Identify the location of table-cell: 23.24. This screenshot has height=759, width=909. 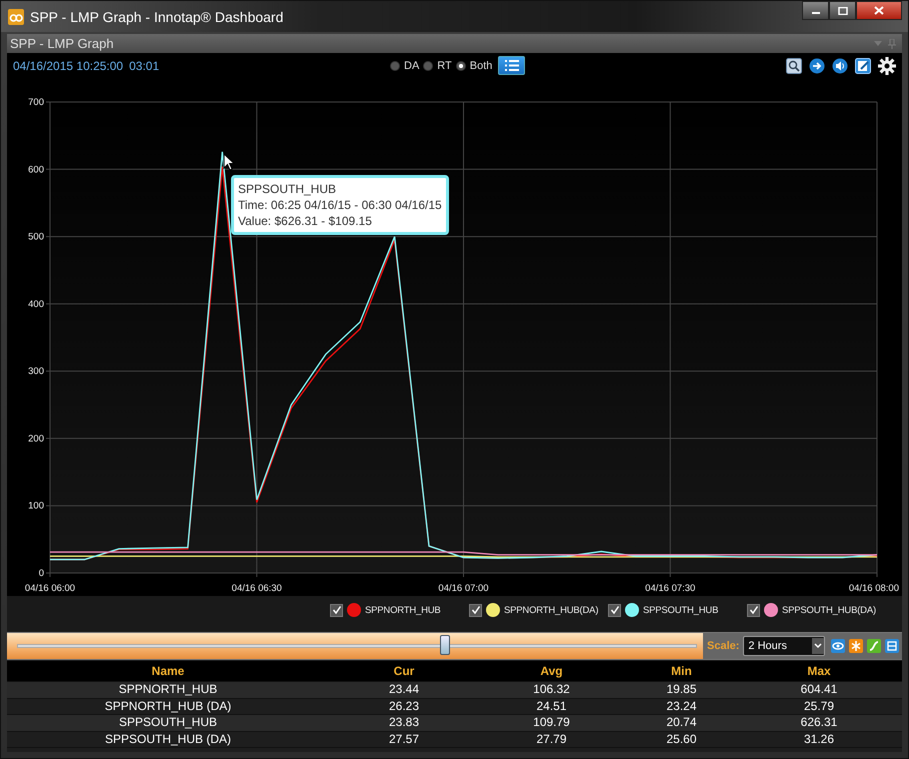
(681, 706).